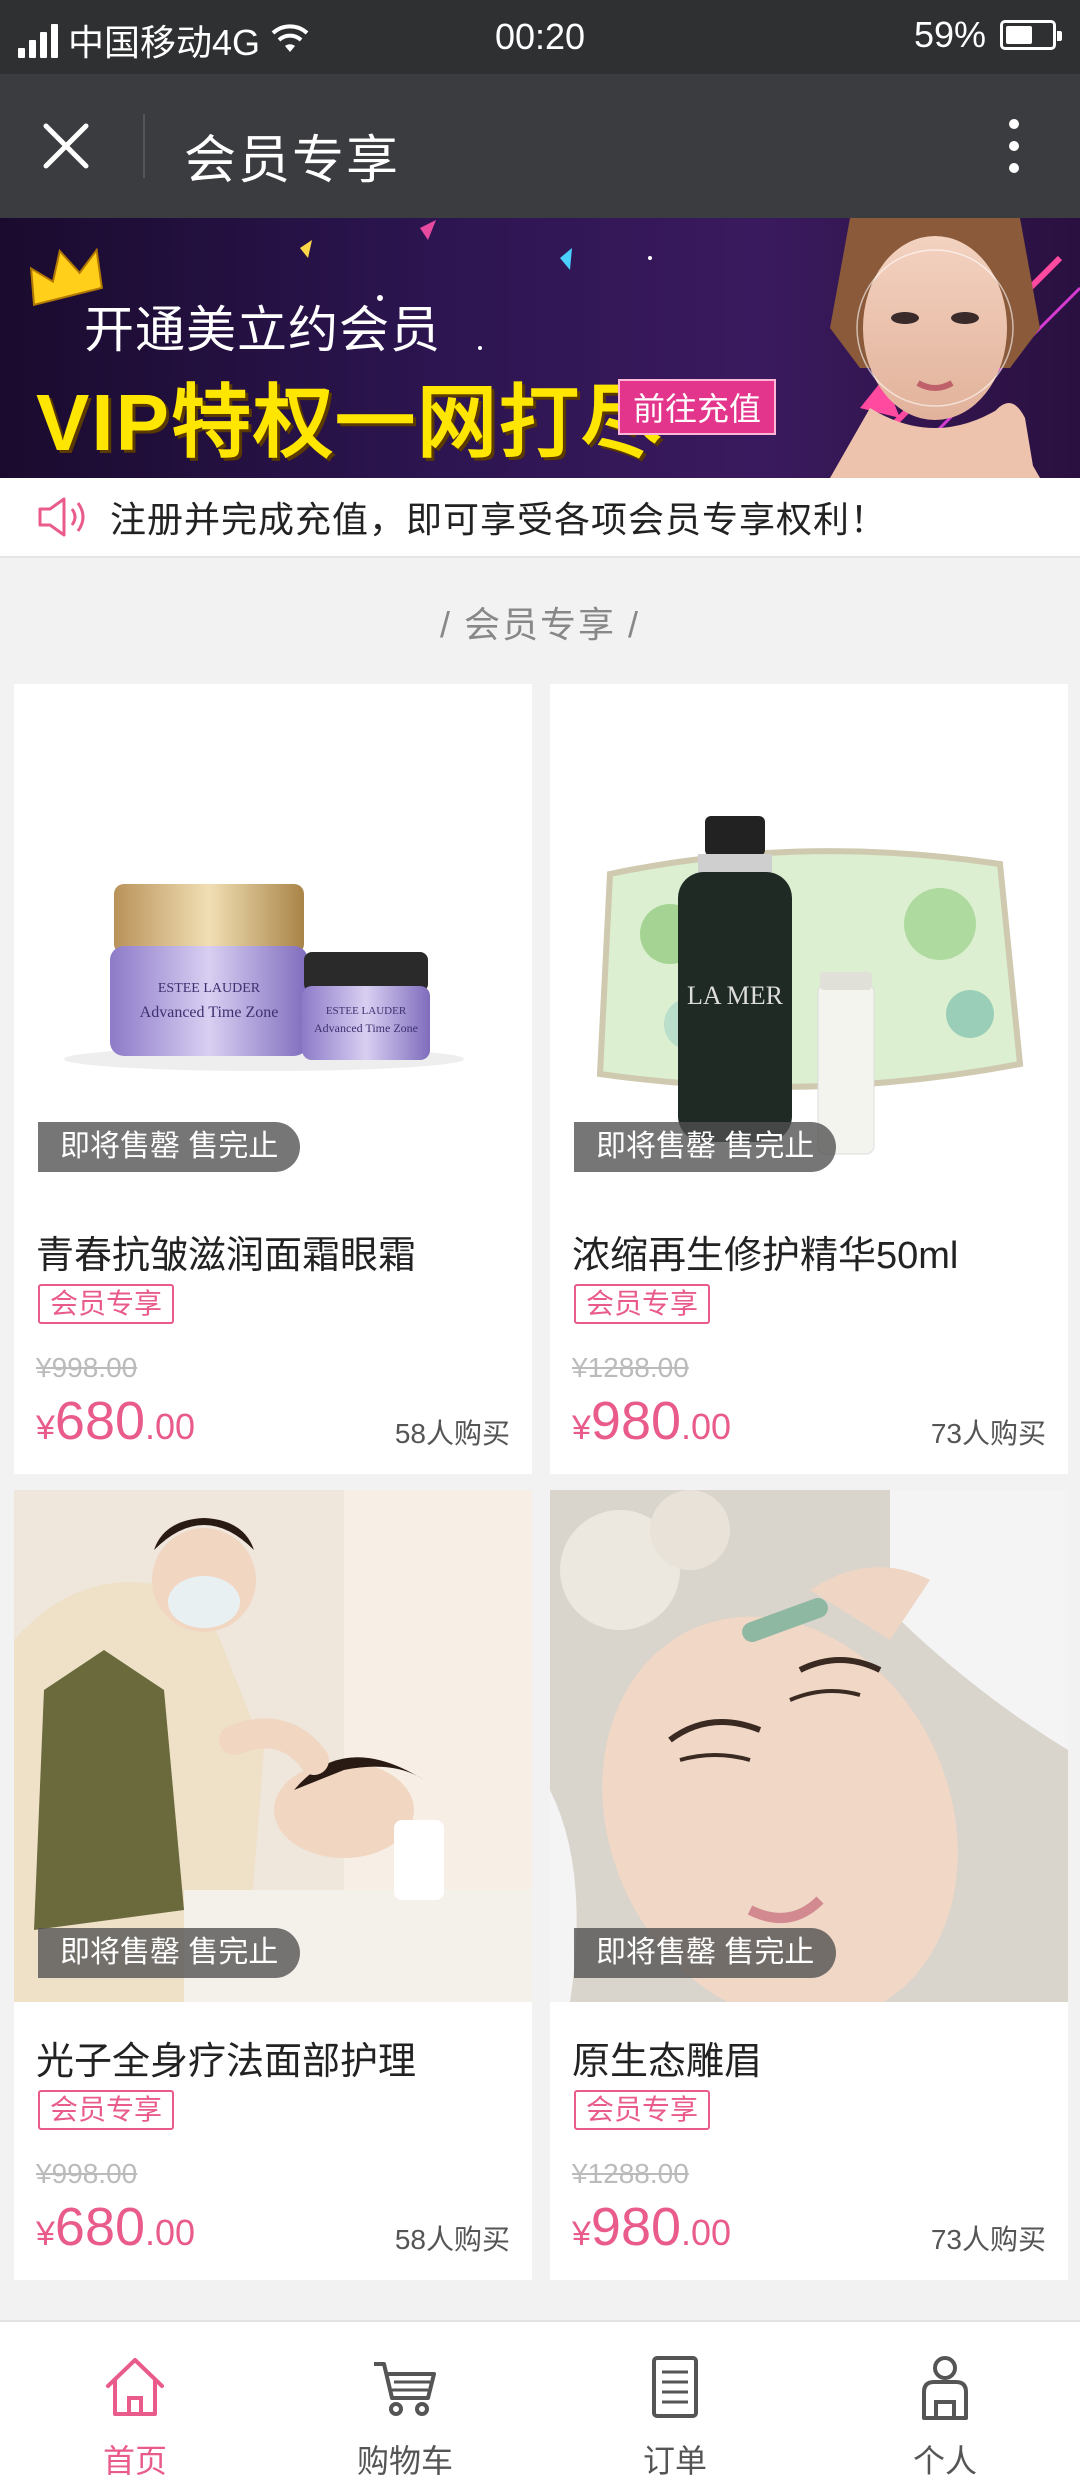  What do you see at coordinates (61, 517) in the screenshot?
I see `speaker-icon` at bounding box center [61, 517].